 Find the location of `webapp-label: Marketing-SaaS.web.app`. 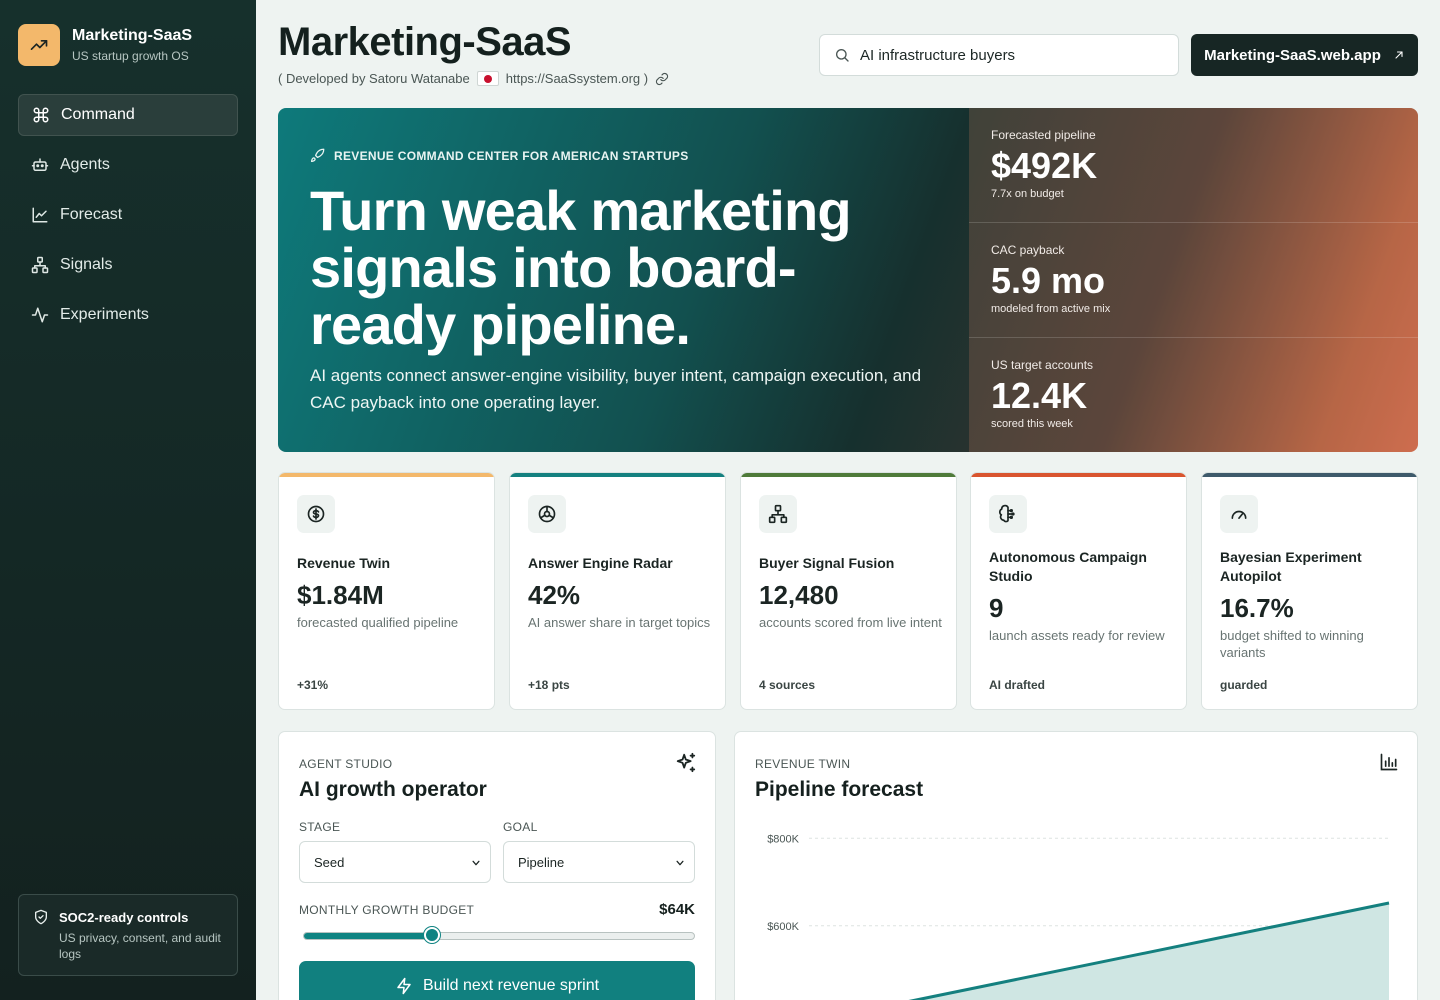

webapp-label: Marketing-SaaS.web.app is located at coordinates (1292, 55).